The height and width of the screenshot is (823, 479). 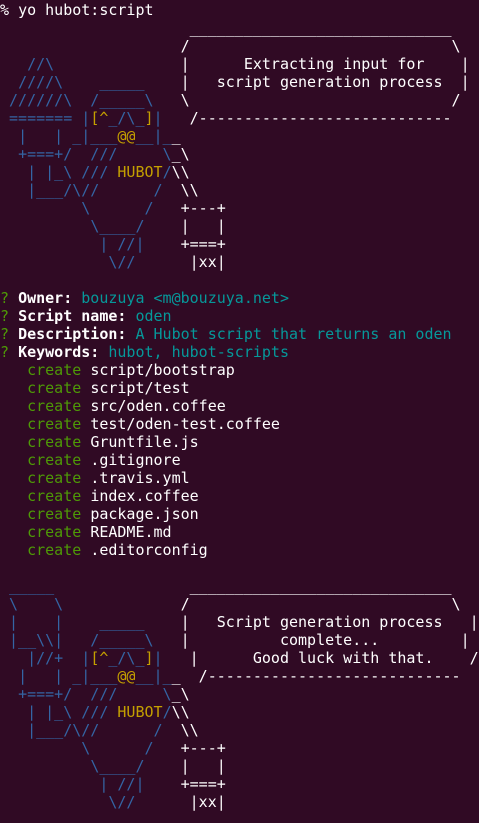 What do you see at coordinates (99, 118) in the screenshot?
I see `banner-extracting-segment: [^` at bounding box center [99, 118].